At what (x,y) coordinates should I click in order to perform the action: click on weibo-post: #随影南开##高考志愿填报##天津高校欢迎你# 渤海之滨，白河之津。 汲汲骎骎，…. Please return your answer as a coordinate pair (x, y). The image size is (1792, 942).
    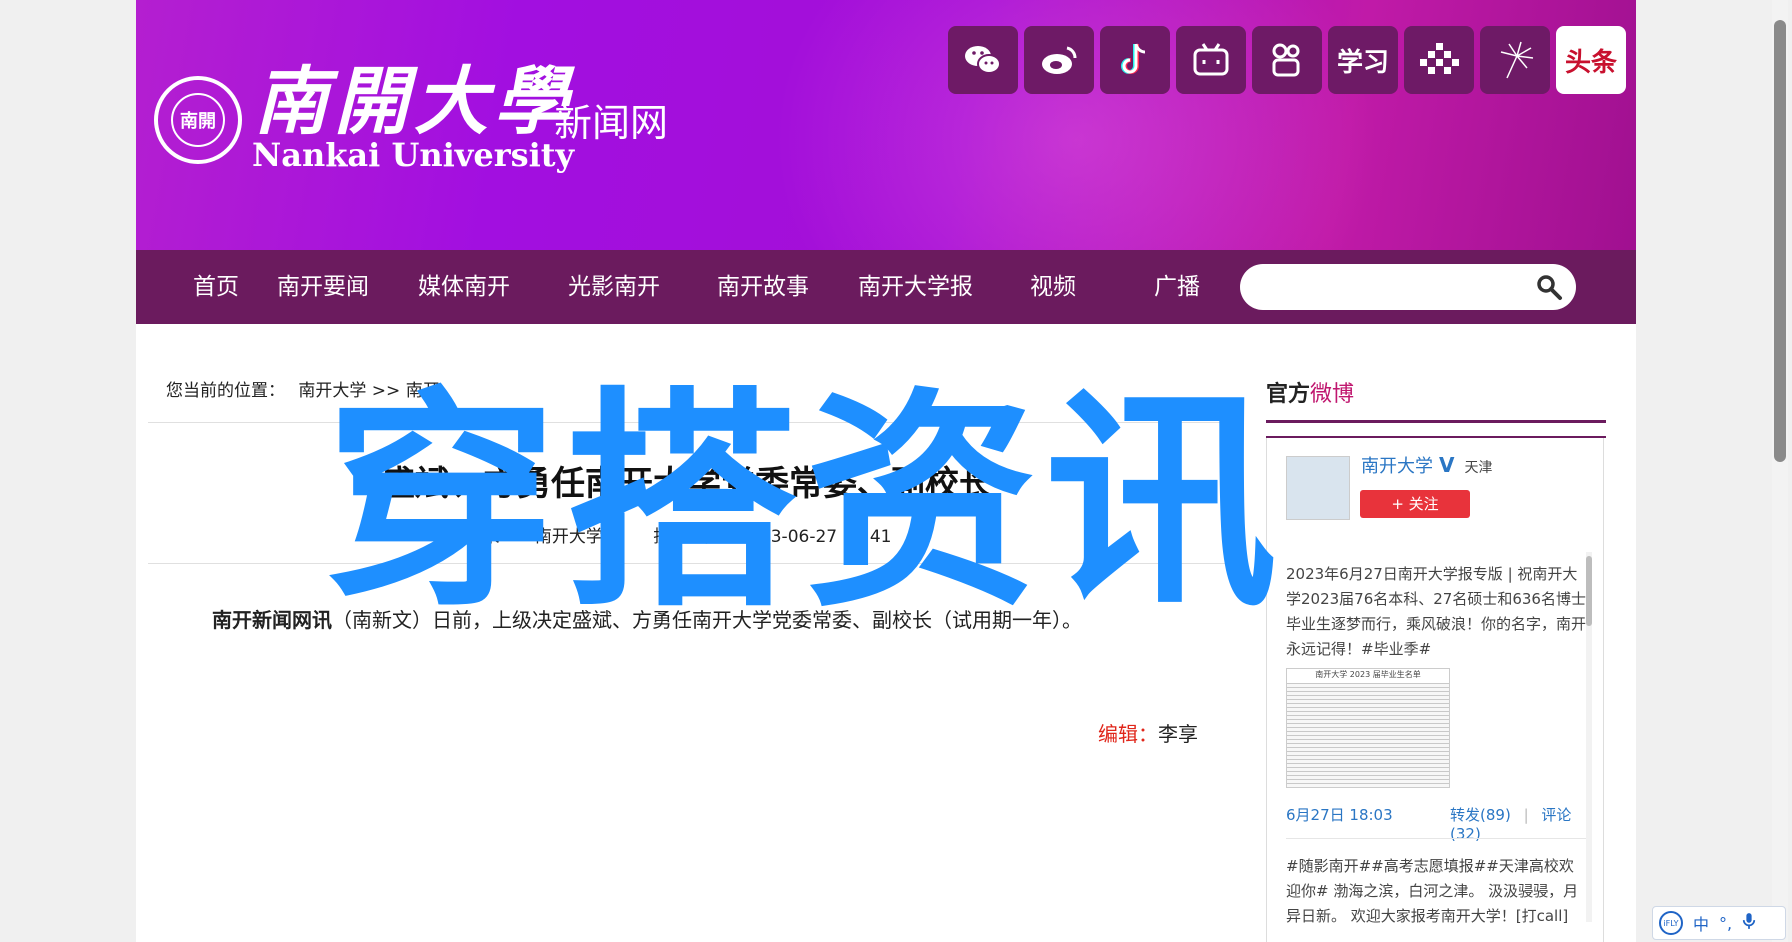
    Looking at the image, I should click on (1432, 891).